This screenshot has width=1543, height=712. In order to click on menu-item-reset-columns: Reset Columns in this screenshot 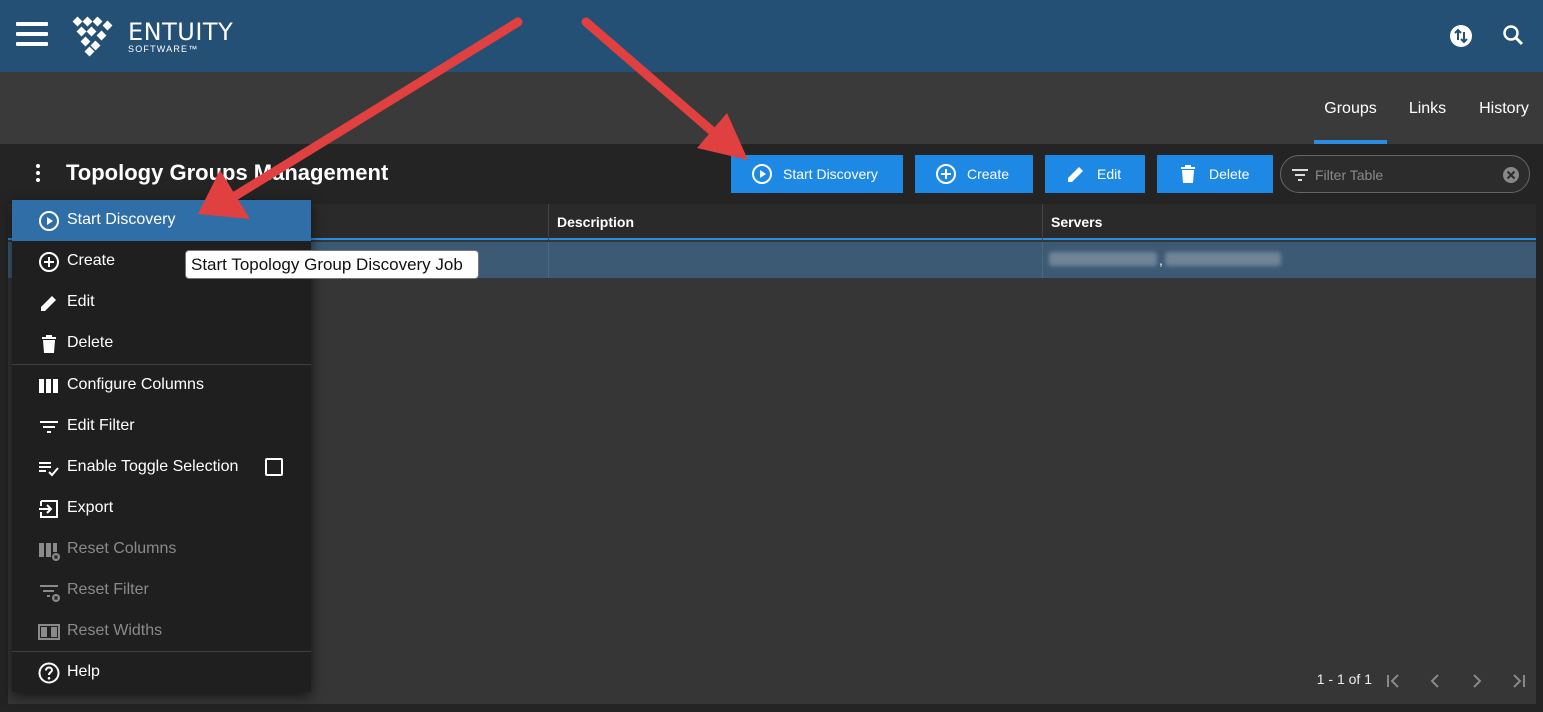, I will do `click(161, 549)`.